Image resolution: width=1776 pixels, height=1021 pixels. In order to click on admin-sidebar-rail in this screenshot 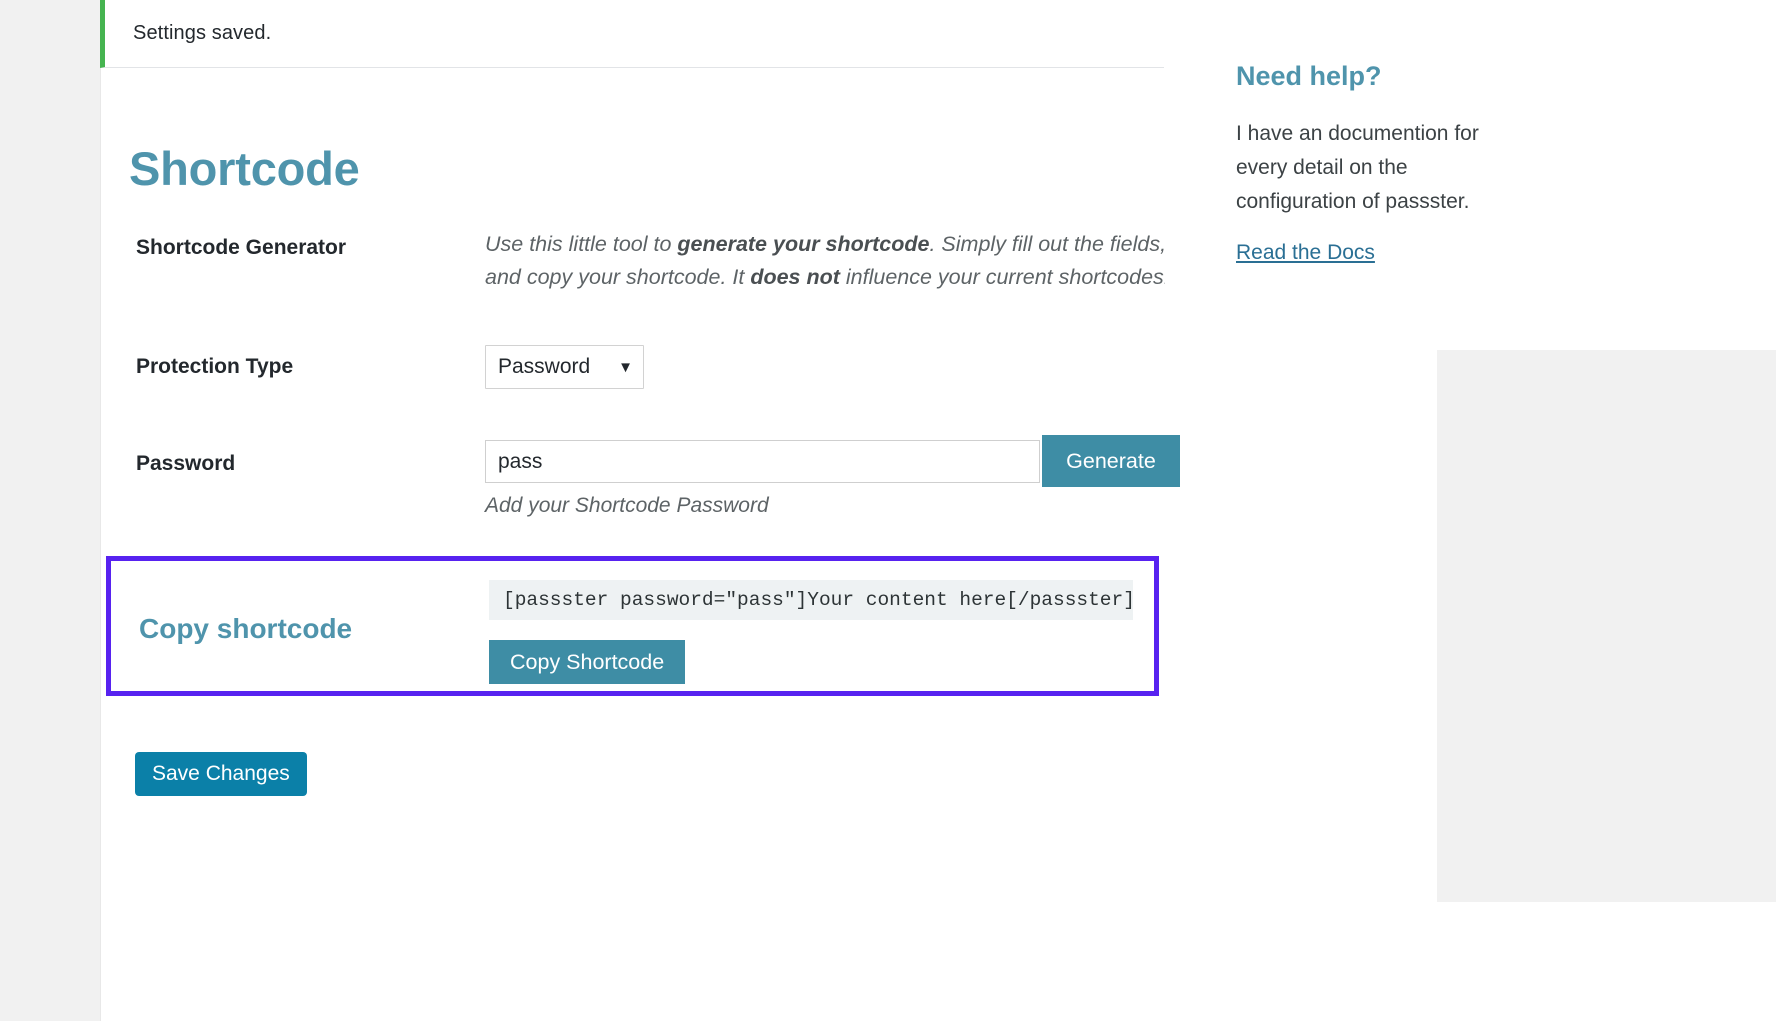, I will do `click(50, 510)`.